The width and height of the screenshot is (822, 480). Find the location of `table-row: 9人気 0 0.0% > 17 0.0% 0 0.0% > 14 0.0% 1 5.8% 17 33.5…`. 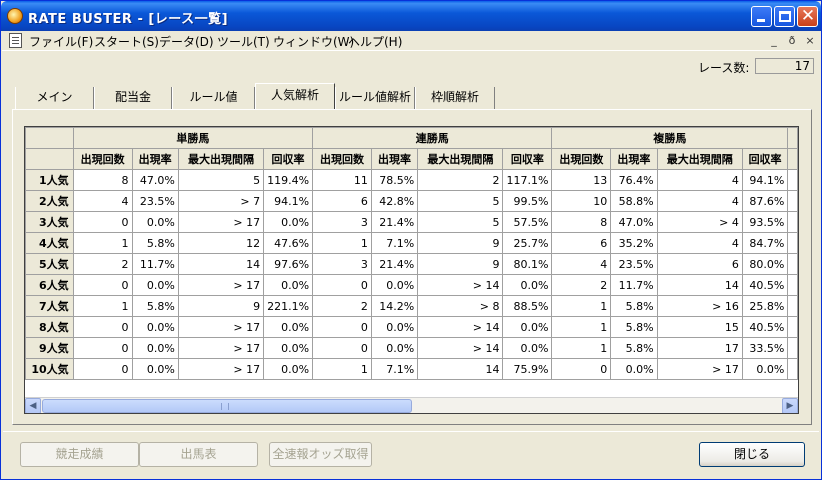

table-row: 9人気 0 0.0% > 17 0.0% 0 0.0% > 14 0.0% 1 5.8% 17 33.5… is located at coordinates (411, 348).